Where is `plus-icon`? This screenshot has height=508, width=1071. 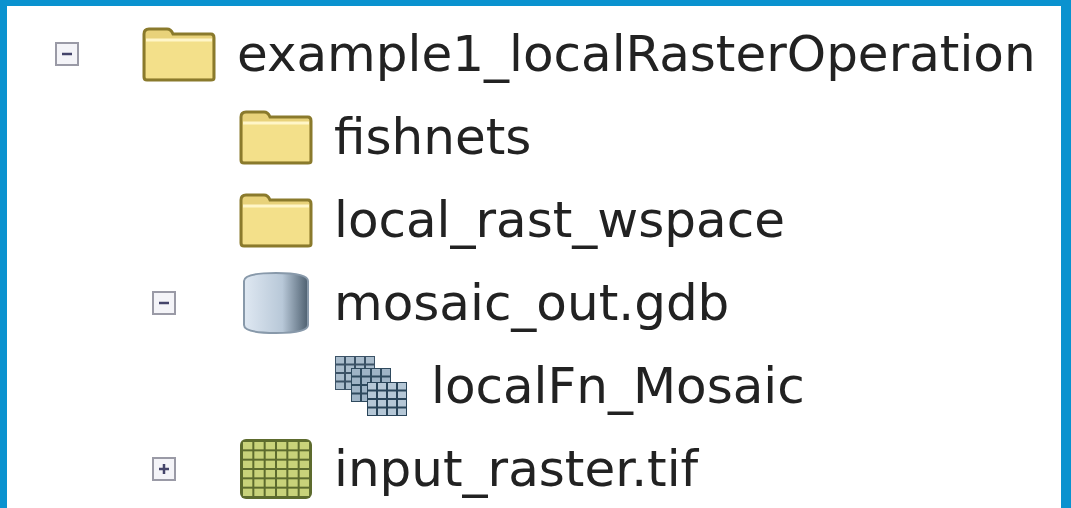 plus-icon is located at coordinates (164, 468).